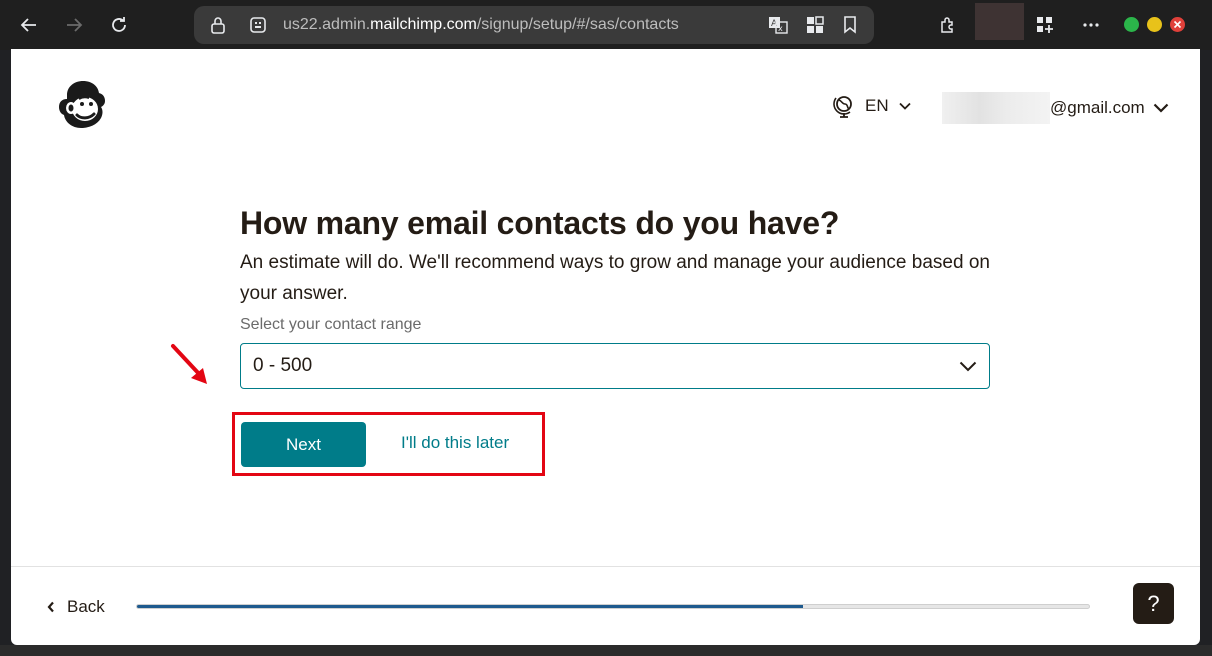 The image size is (1212, 656). I want to click on contact-range-select: 0 - 500, so click(615, 366).